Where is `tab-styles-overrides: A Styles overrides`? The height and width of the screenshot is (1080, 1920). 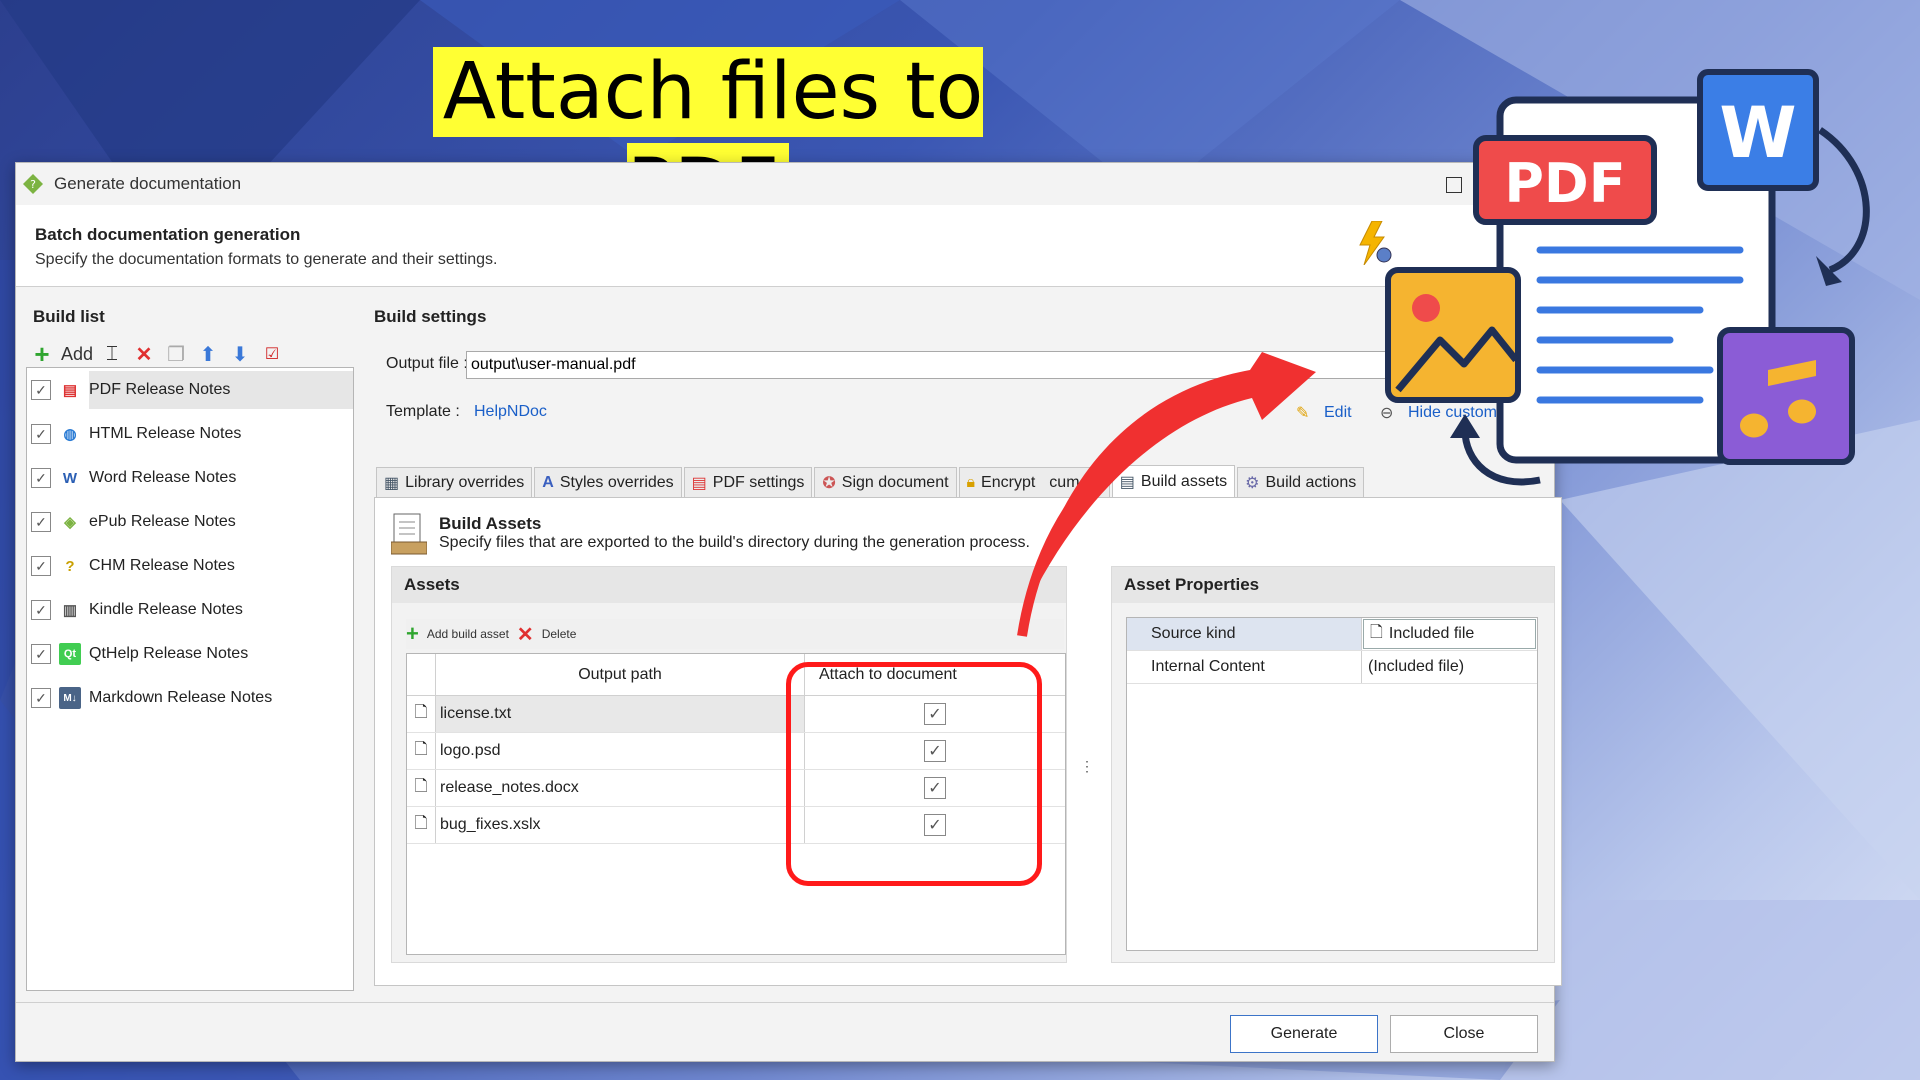 tab-styles-overrides: A Styles overrides is located at coordinates (608, 482).